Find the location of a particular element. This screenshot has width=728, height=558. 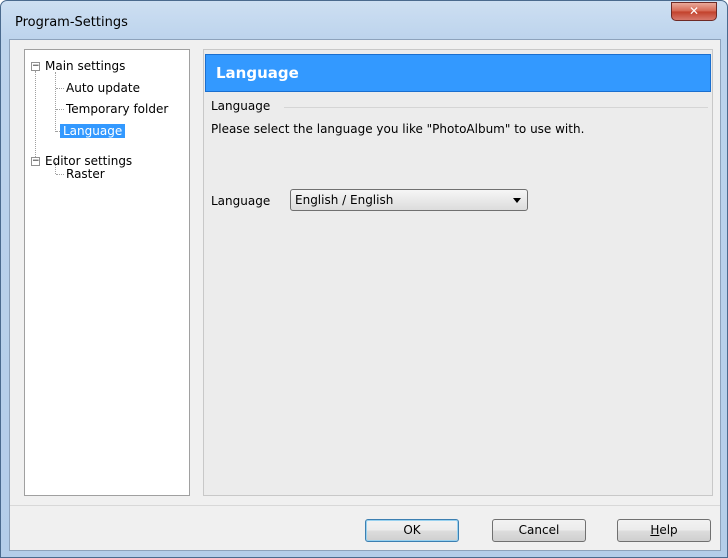

window-title: Program-Settings is located at coordinates (71, 22).